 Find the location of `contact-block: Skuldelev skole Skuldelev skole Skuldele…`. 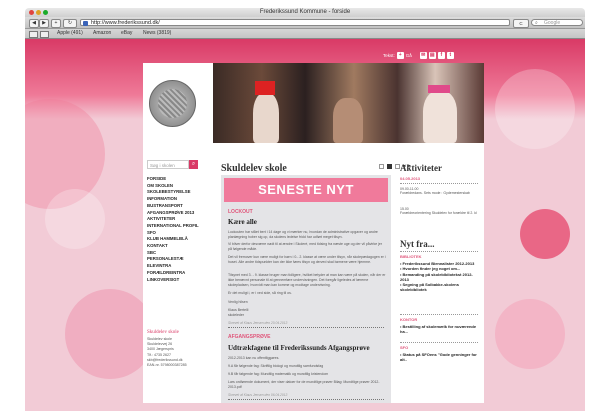

contact-block: Skuldelev skole Skuldelev skole Skuldele… is located at coordinates (179, 349).